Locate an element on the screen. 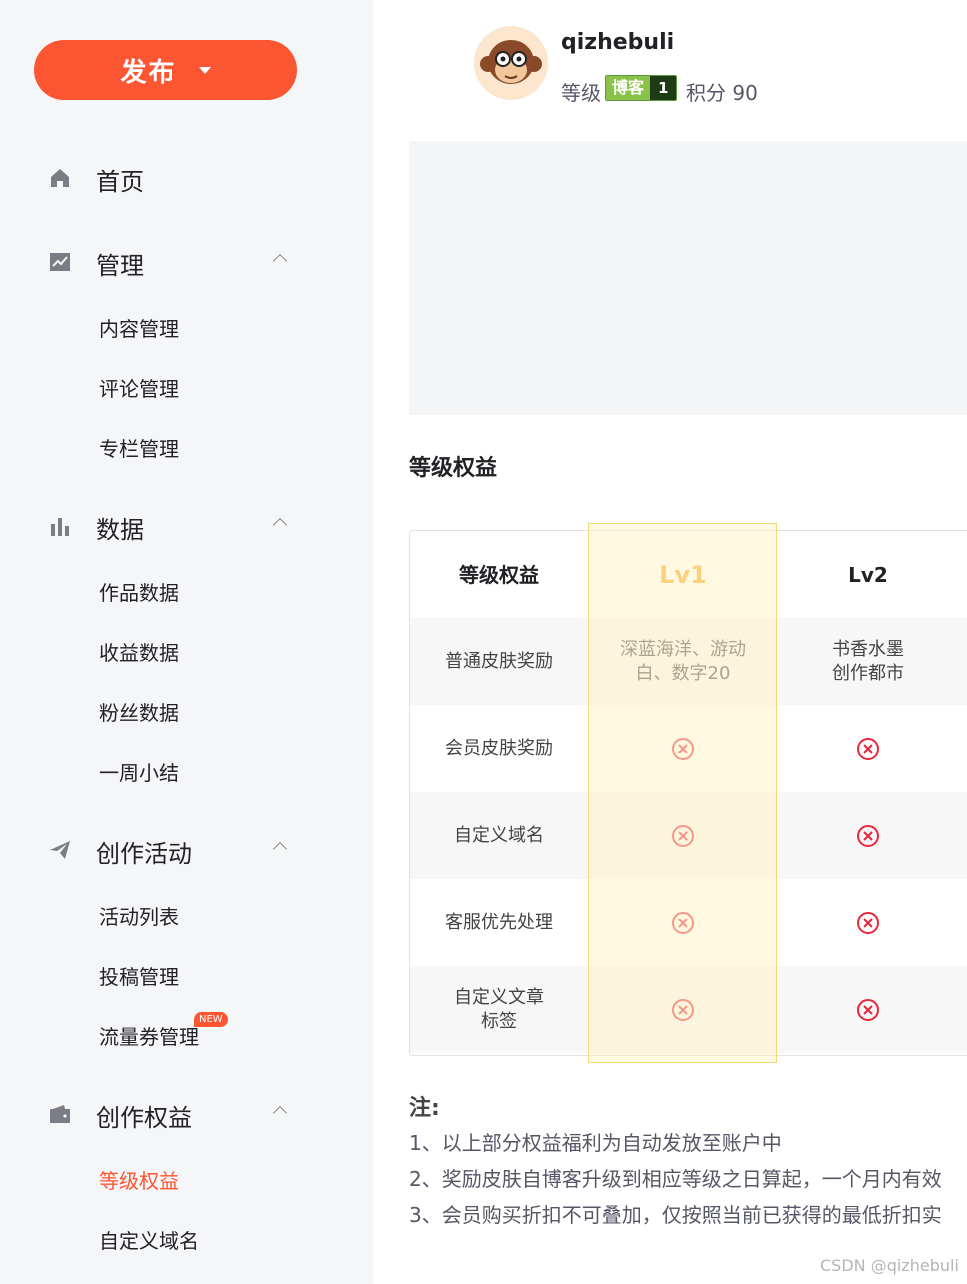 The image size is (967, 1284). watermark: CSDN @qizhebuli is located at coordinates (889, 1265).